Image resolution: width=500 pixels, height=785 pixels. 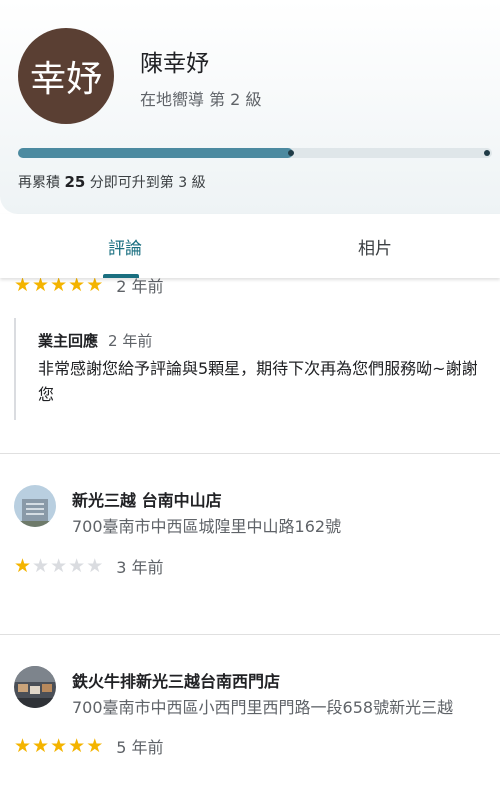 I want to click on owner-reply: 業主回應 2 年前 非常感謝您給予評論與5顆星，期待下次再為您們服務呦~謝謝您, so click(x=249, y=369).